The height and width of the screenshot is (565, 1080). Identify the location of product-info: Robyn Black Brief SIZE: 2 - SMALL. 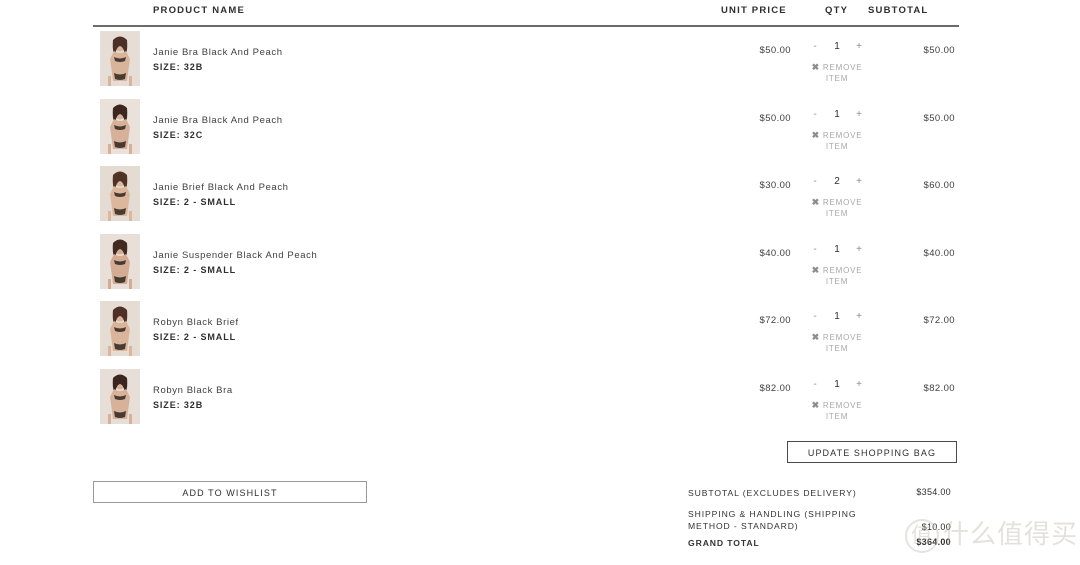
(378, 330).